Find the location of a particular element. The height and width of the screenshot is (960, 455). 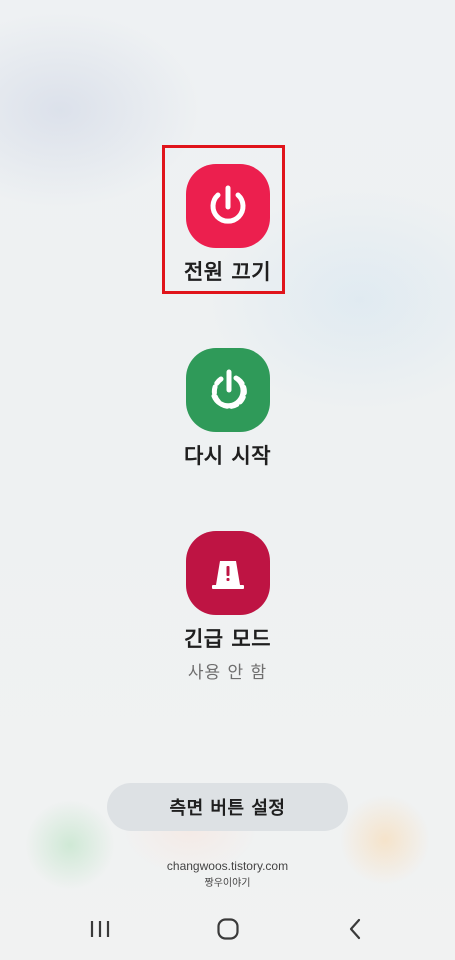

restart-button is located at coordinates (227, 390).